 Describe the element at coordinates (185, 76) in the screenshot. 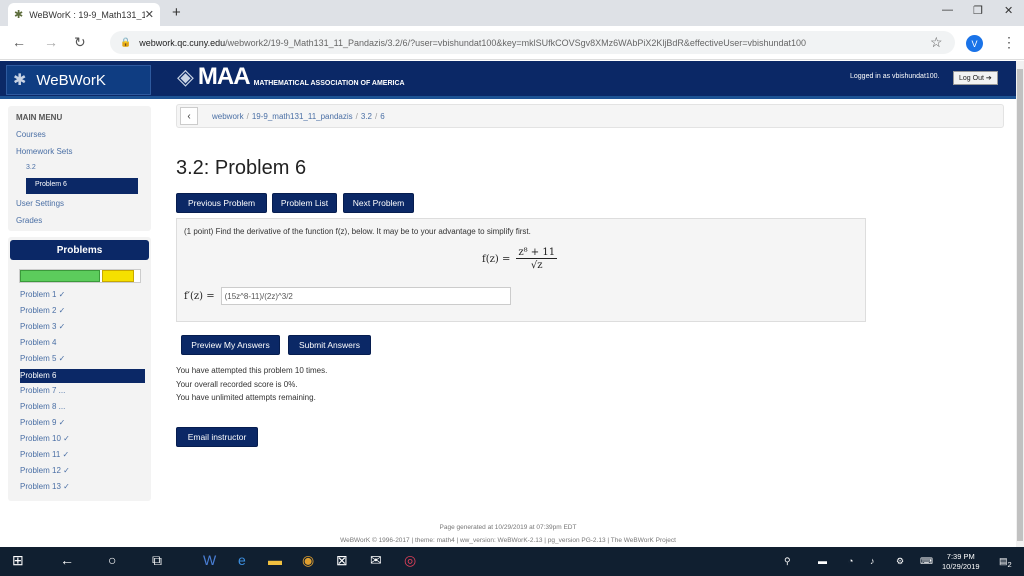

I see `maa-emblem-icon: ◈` at that location.